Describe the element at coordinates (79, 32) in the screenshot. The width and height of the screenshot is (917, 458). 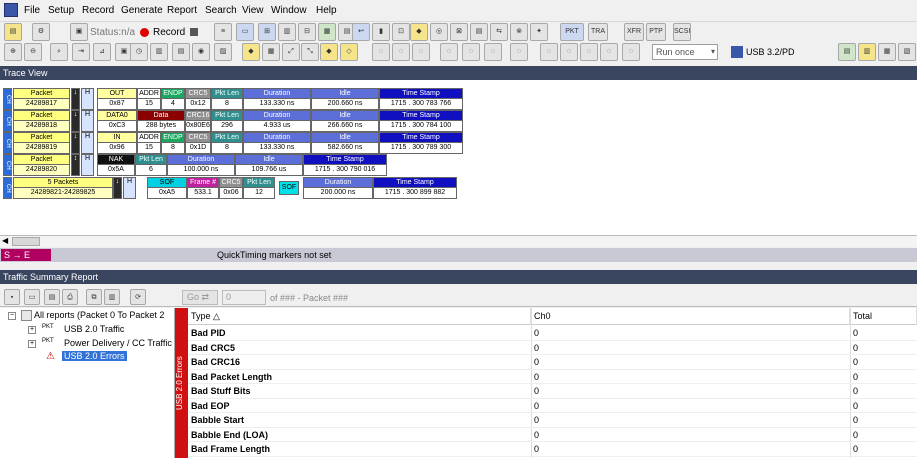
I see `device-icon: ▣` at that location.